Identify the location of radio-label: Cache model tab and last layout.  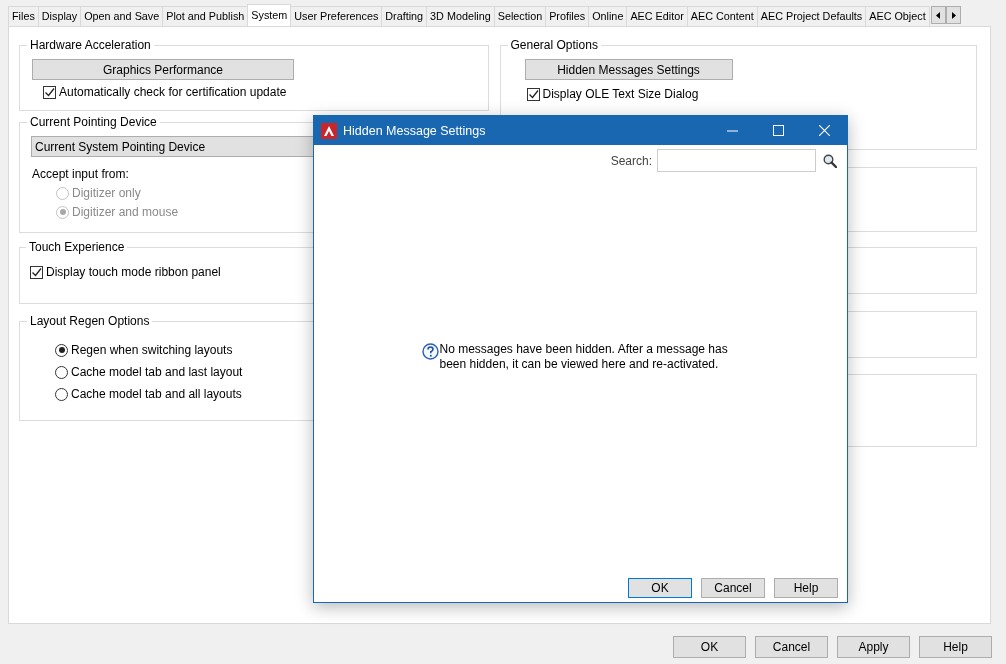
(157, 372).